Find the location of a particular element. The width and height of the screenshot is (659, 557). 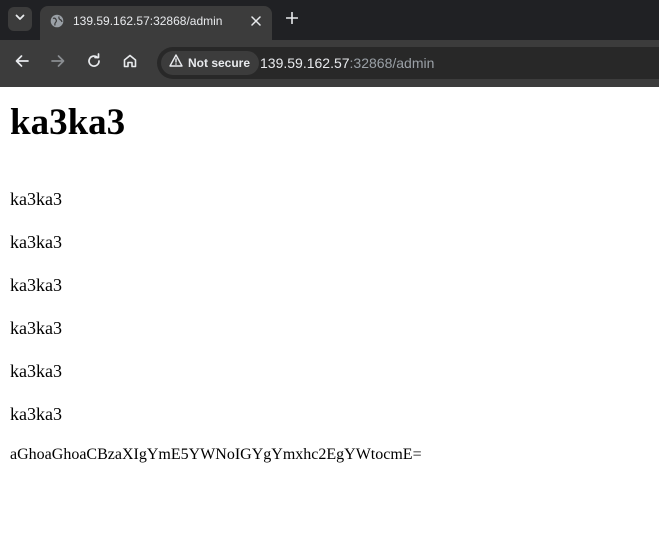

back-button is located at coordinates (22, 63).